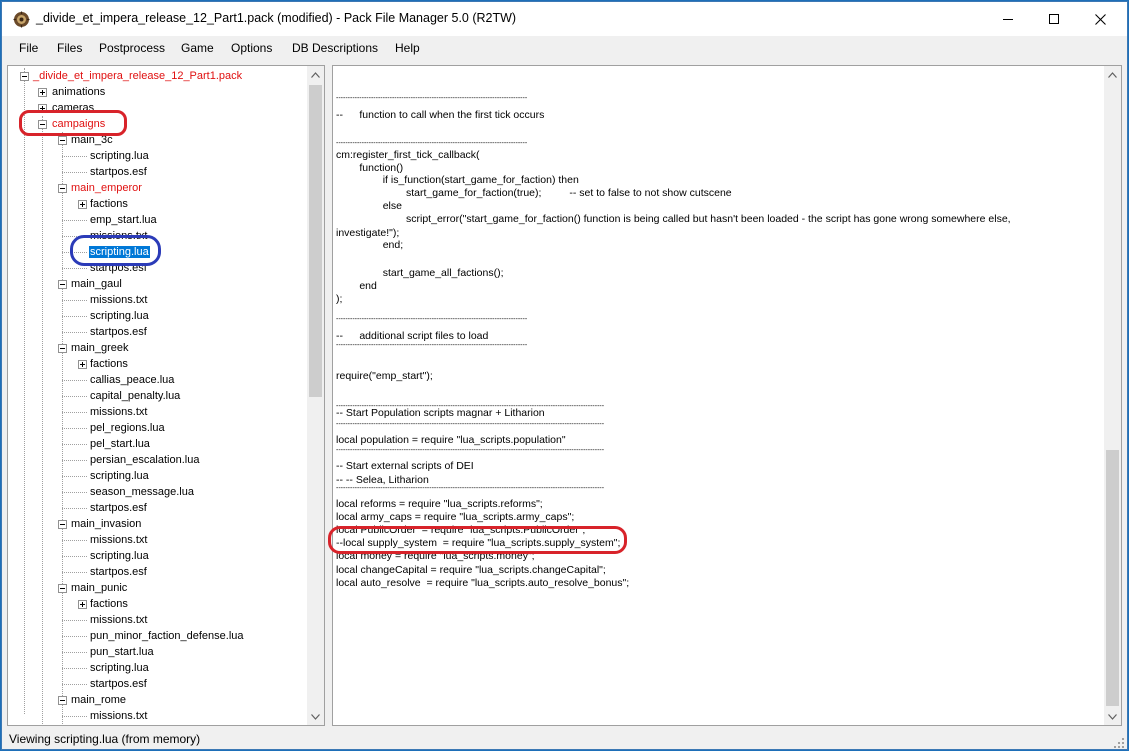 The height and width of the screenshot is (751, 1129). I want to click on tree-item-label: factions, so click(109, 364).